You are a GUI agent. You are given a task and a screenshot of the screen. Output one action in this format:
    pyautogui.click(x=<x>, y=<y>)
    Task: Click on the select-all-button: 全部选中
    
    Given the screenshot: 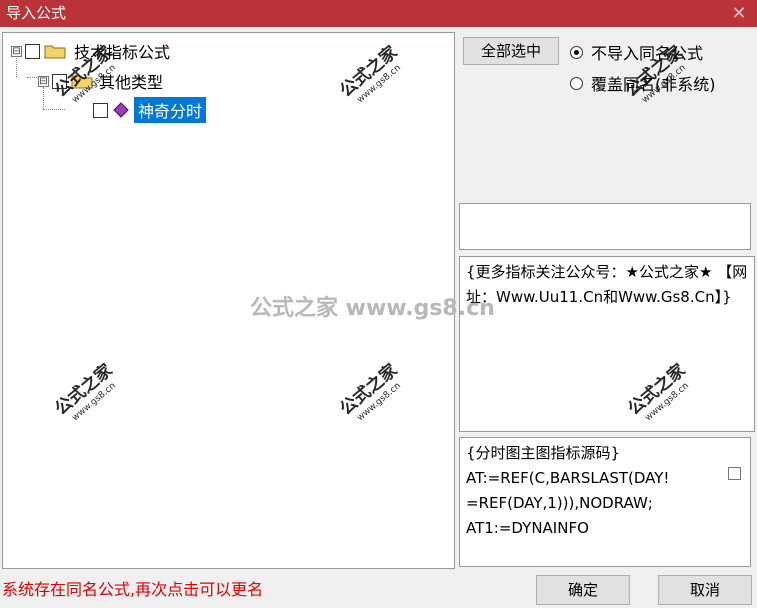 What is the action you would take?
    pyautogui.click(x=511, y=51)
    